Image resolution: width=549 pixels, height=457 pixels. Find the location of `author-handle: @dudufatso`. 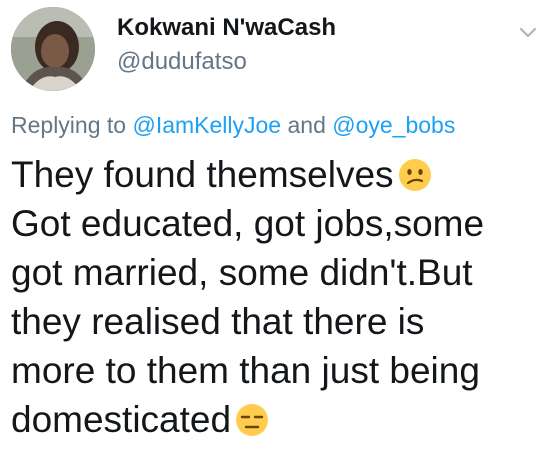

author-handle: @dudufatso is located at coordinates (182, 62).